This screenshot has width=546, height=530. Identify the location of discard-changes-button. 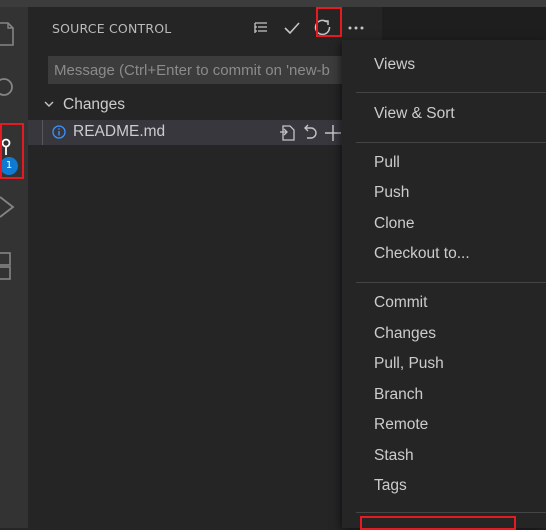
(310, 133).